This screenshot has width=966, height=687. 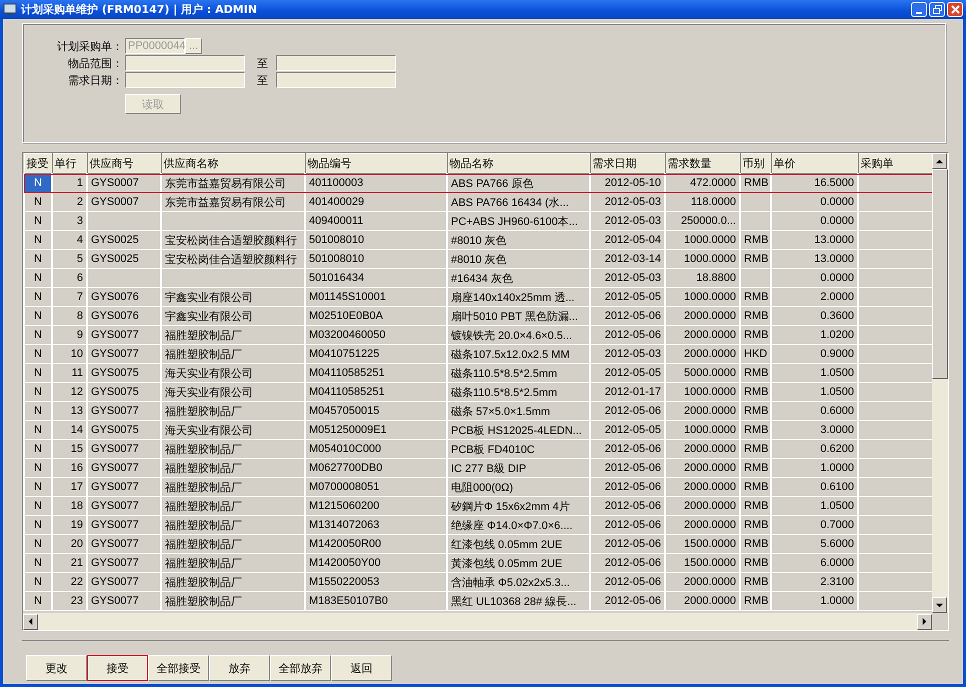 I want to click on action-button: 全部放弃, so click(x=300, y=668).